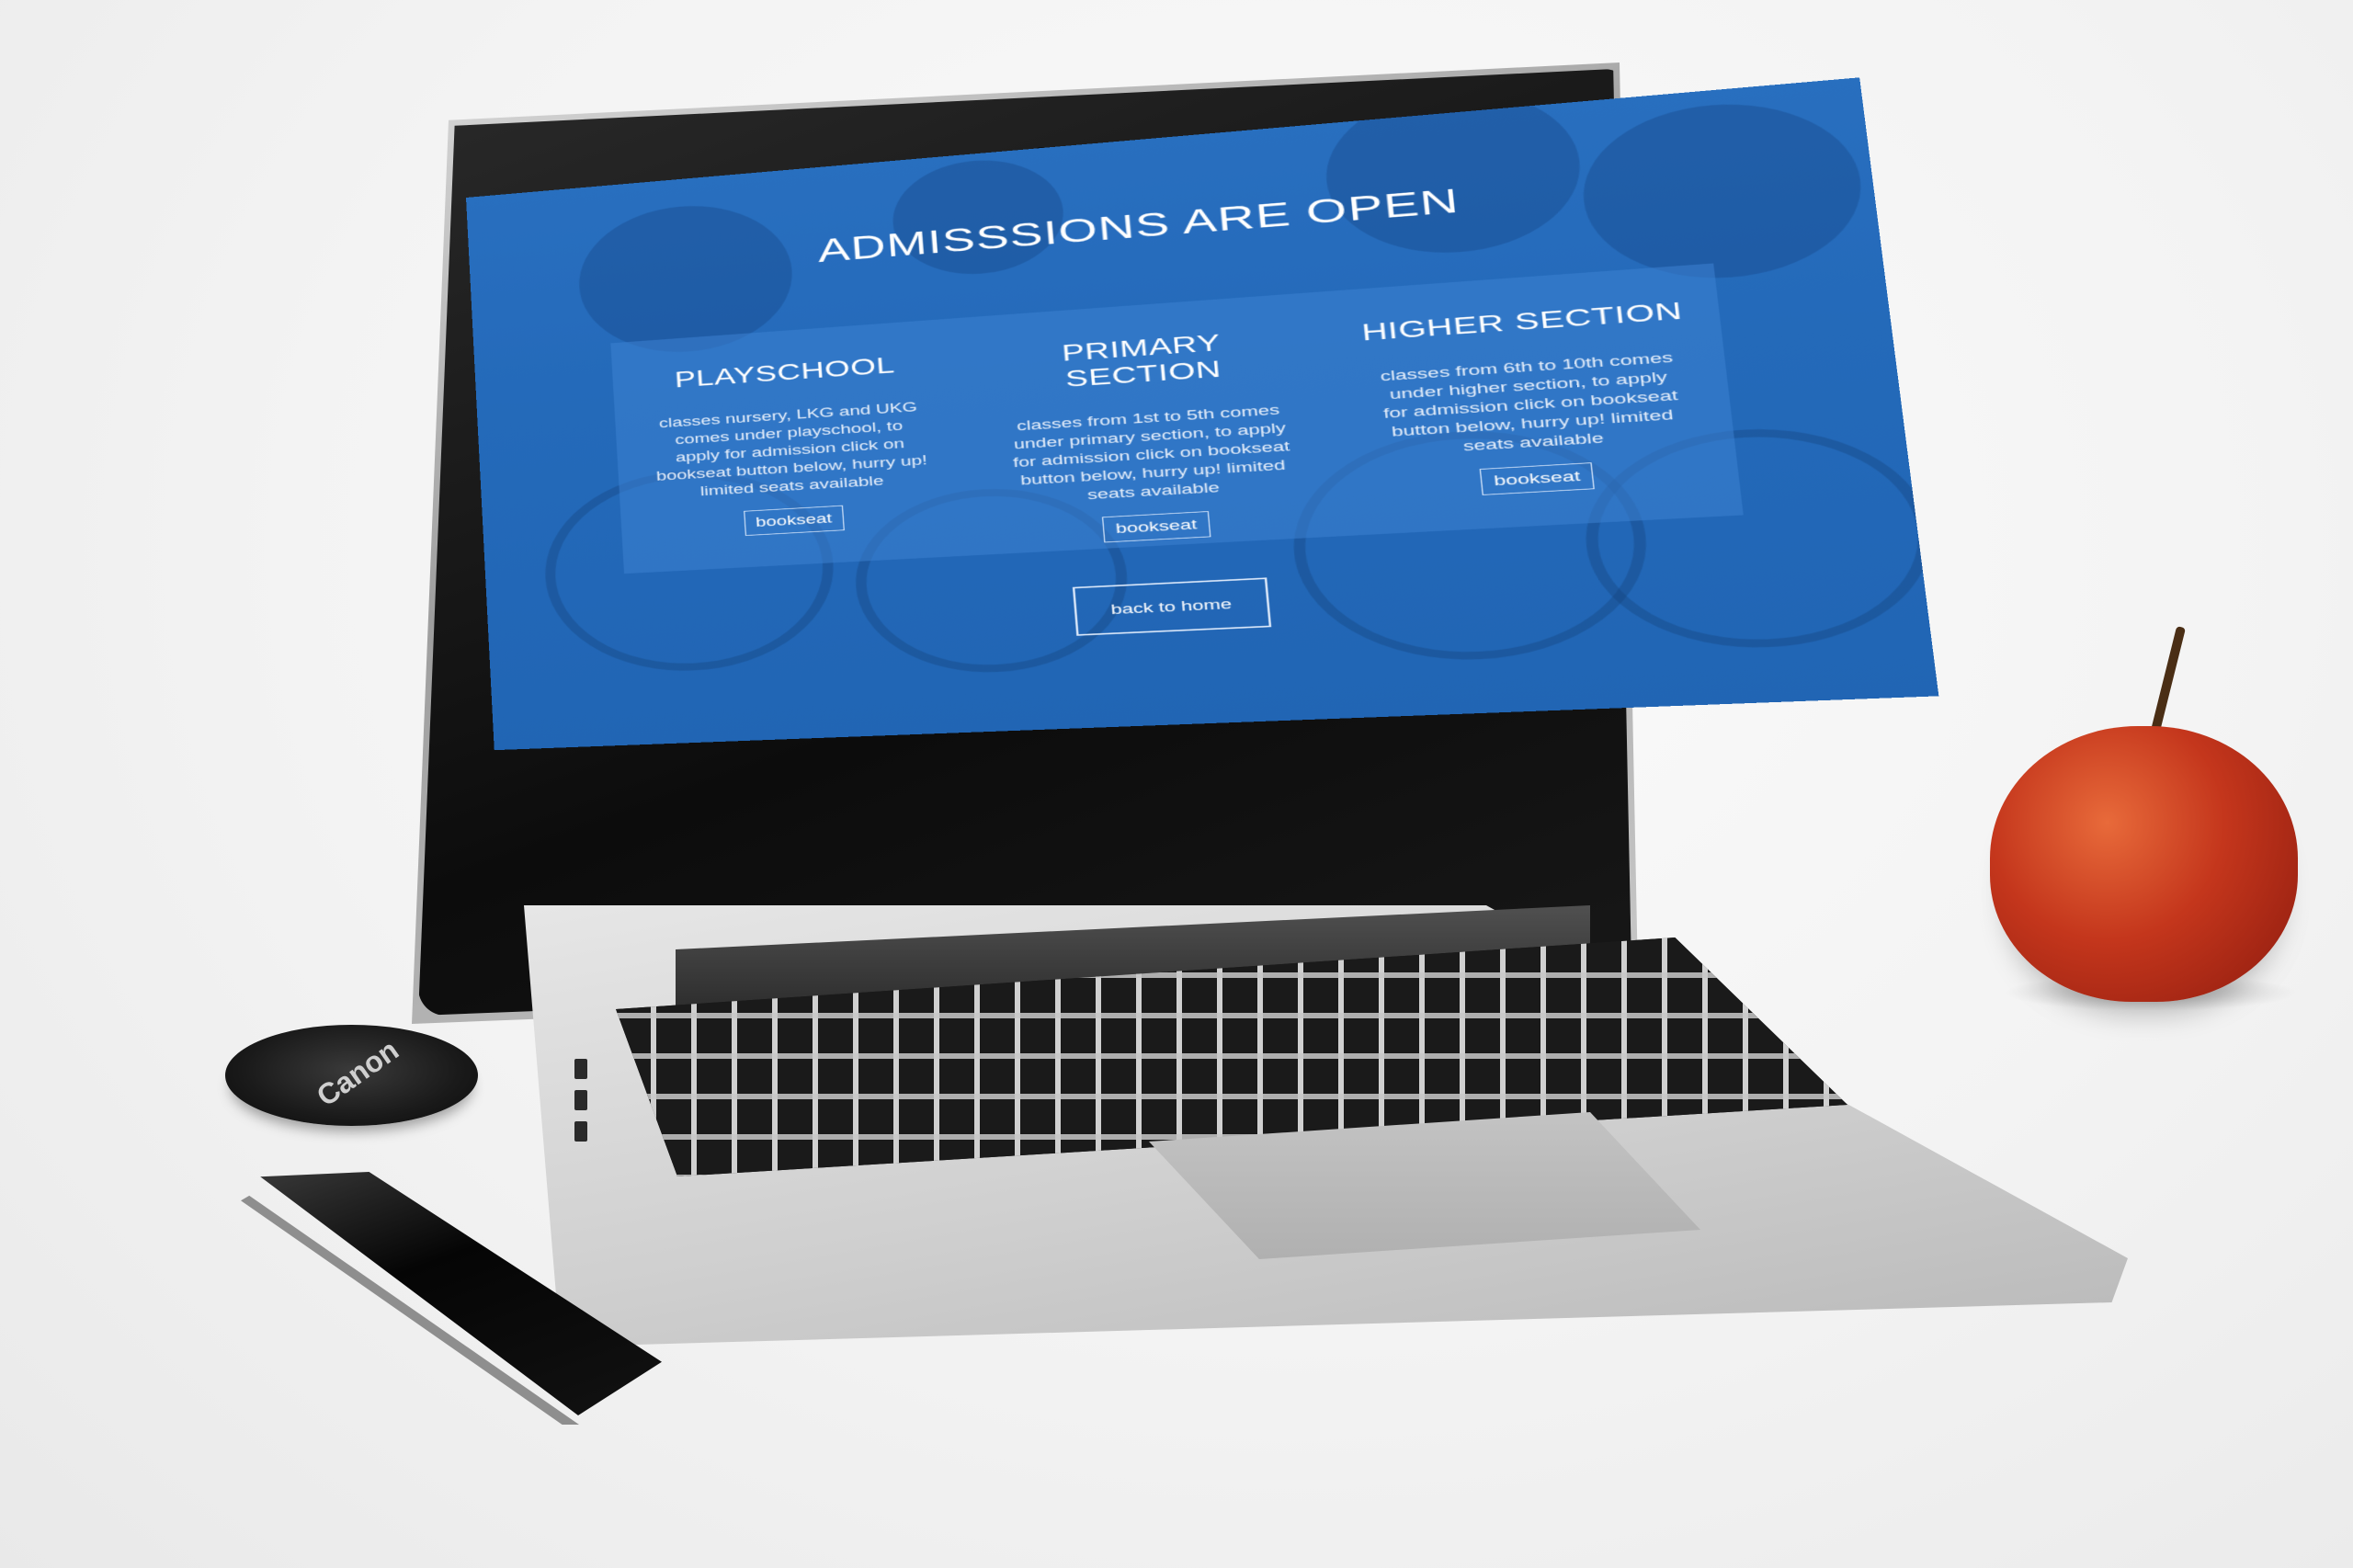  What do you see at coordinates (1537, 478) in the screenshot?
I see `bookseat-button-higher: bookseat` at bounding box center [1537, 478].